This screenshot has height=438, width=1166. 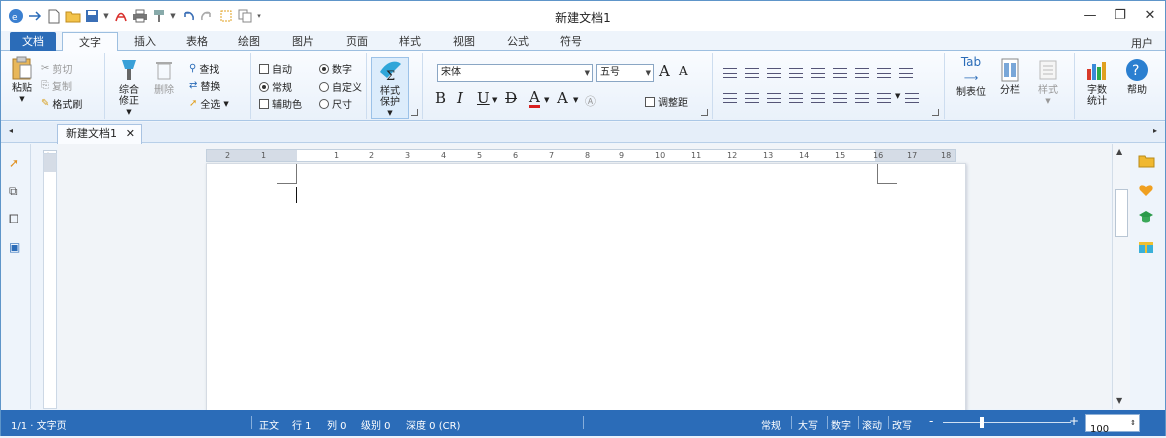 I want to click on tab-picture: 图片, so click(x=303, y=41).